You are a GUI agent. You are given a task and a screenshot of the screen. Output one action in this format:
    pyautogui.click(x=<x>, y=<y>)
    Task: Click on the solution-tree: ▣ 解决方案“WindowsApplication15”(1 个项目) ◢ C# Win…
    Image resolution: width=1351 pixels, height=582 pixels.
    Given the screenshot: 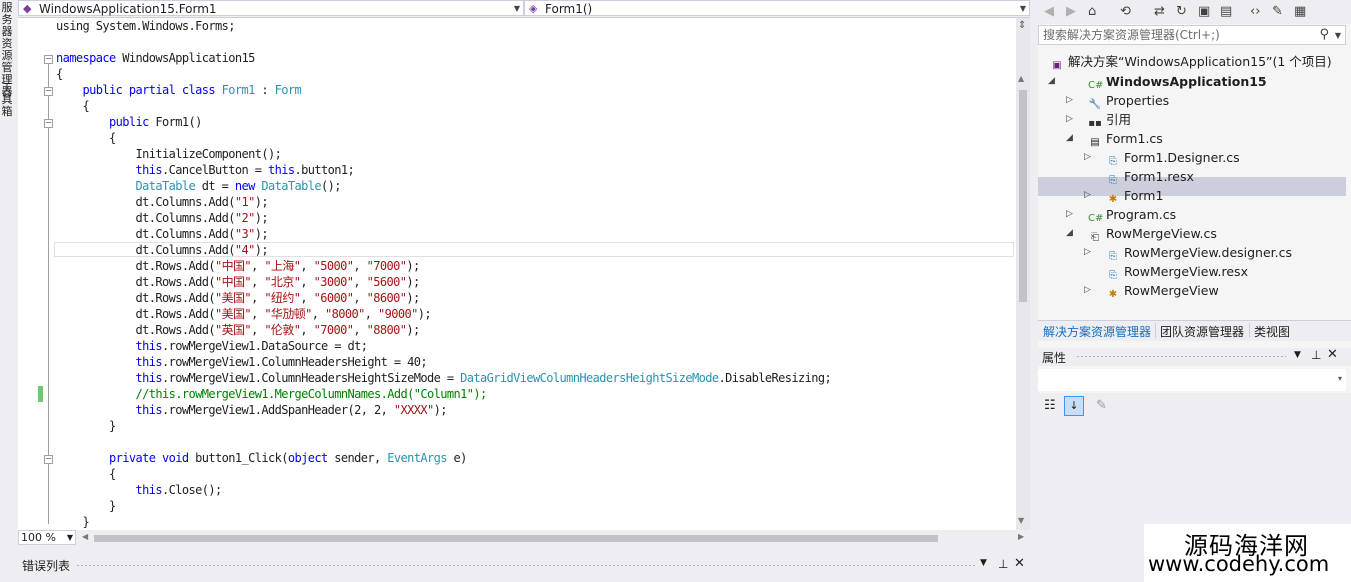 What is the action you would take?
    pyautogui.click(x=1194, y=183)
    